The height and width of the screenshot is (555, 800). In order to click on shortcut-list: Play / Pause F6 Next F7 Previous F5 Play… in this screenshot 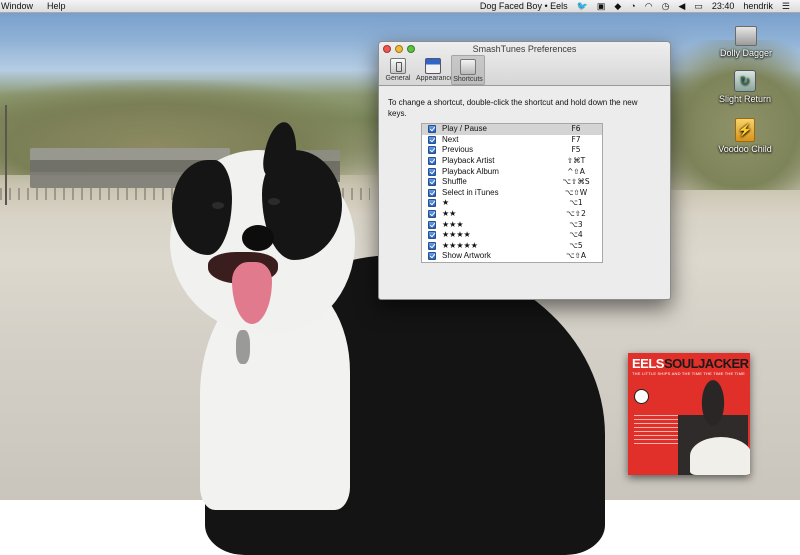, I will do `click(512, 193)`.